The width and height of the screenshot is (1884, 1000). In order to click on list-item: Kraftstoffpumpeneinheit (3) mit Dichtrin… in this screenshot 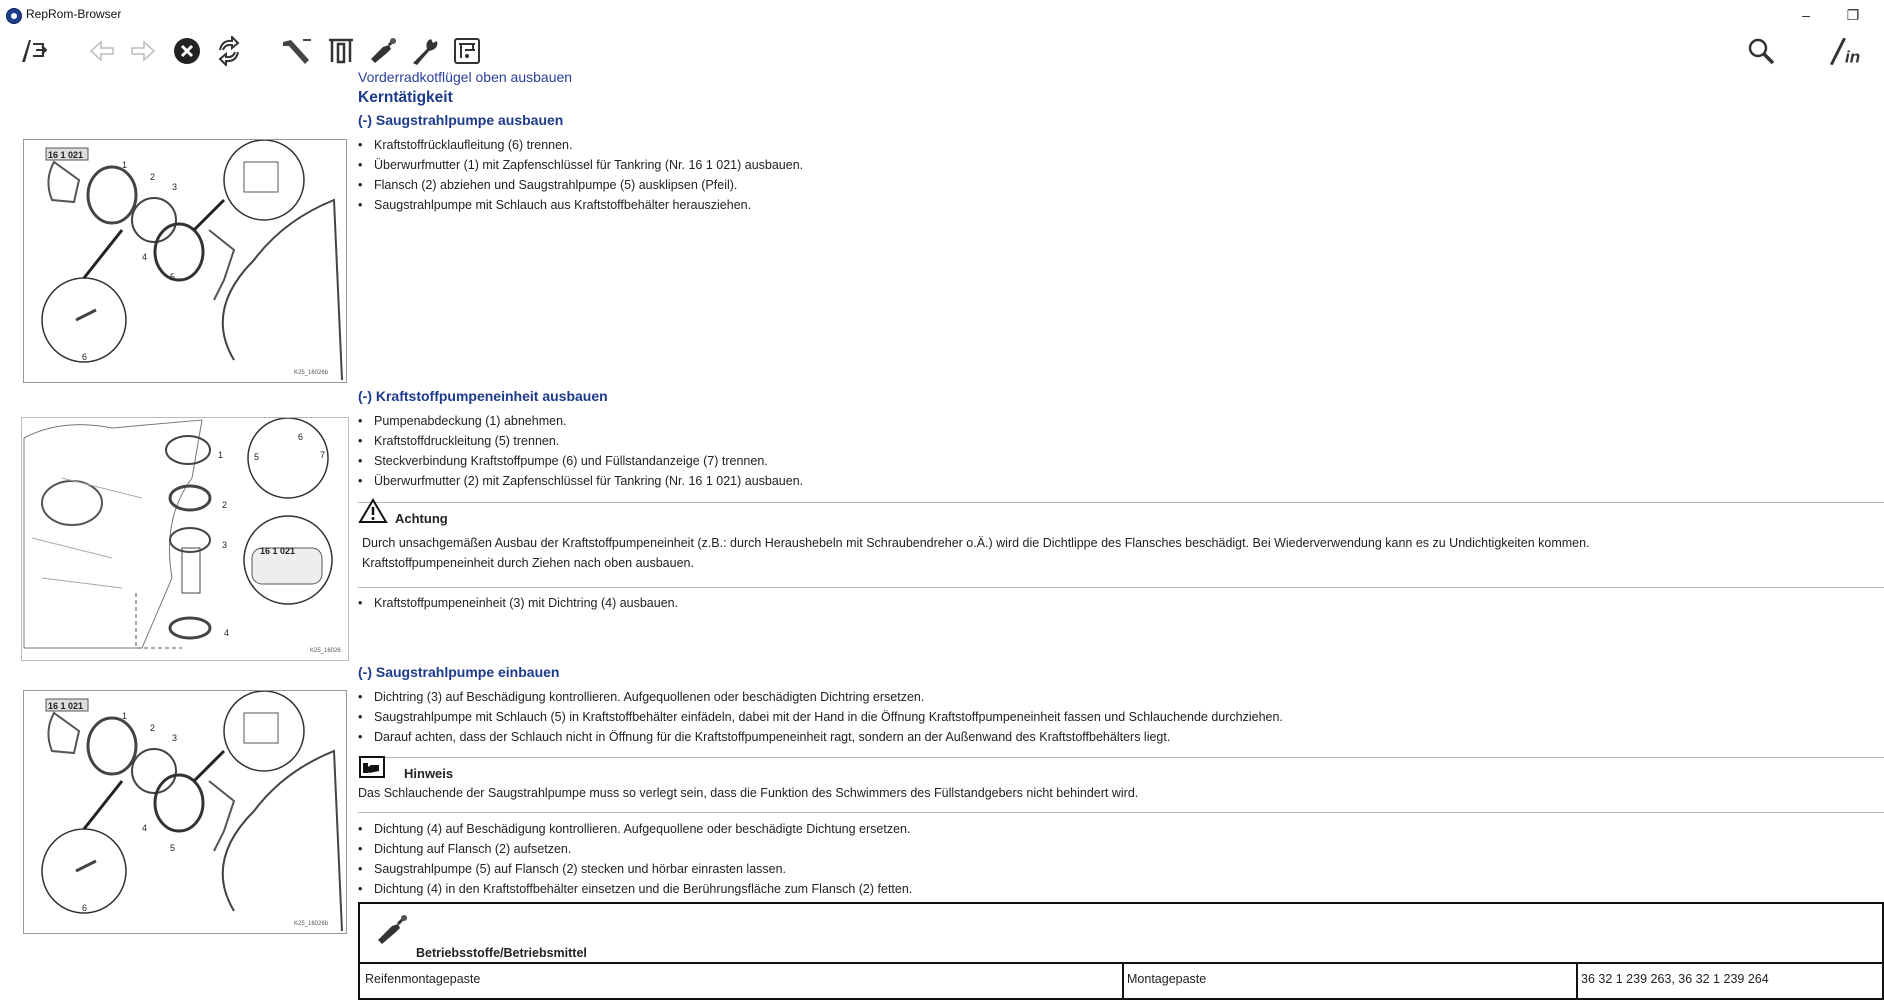, I will do `click(518, 603)`.